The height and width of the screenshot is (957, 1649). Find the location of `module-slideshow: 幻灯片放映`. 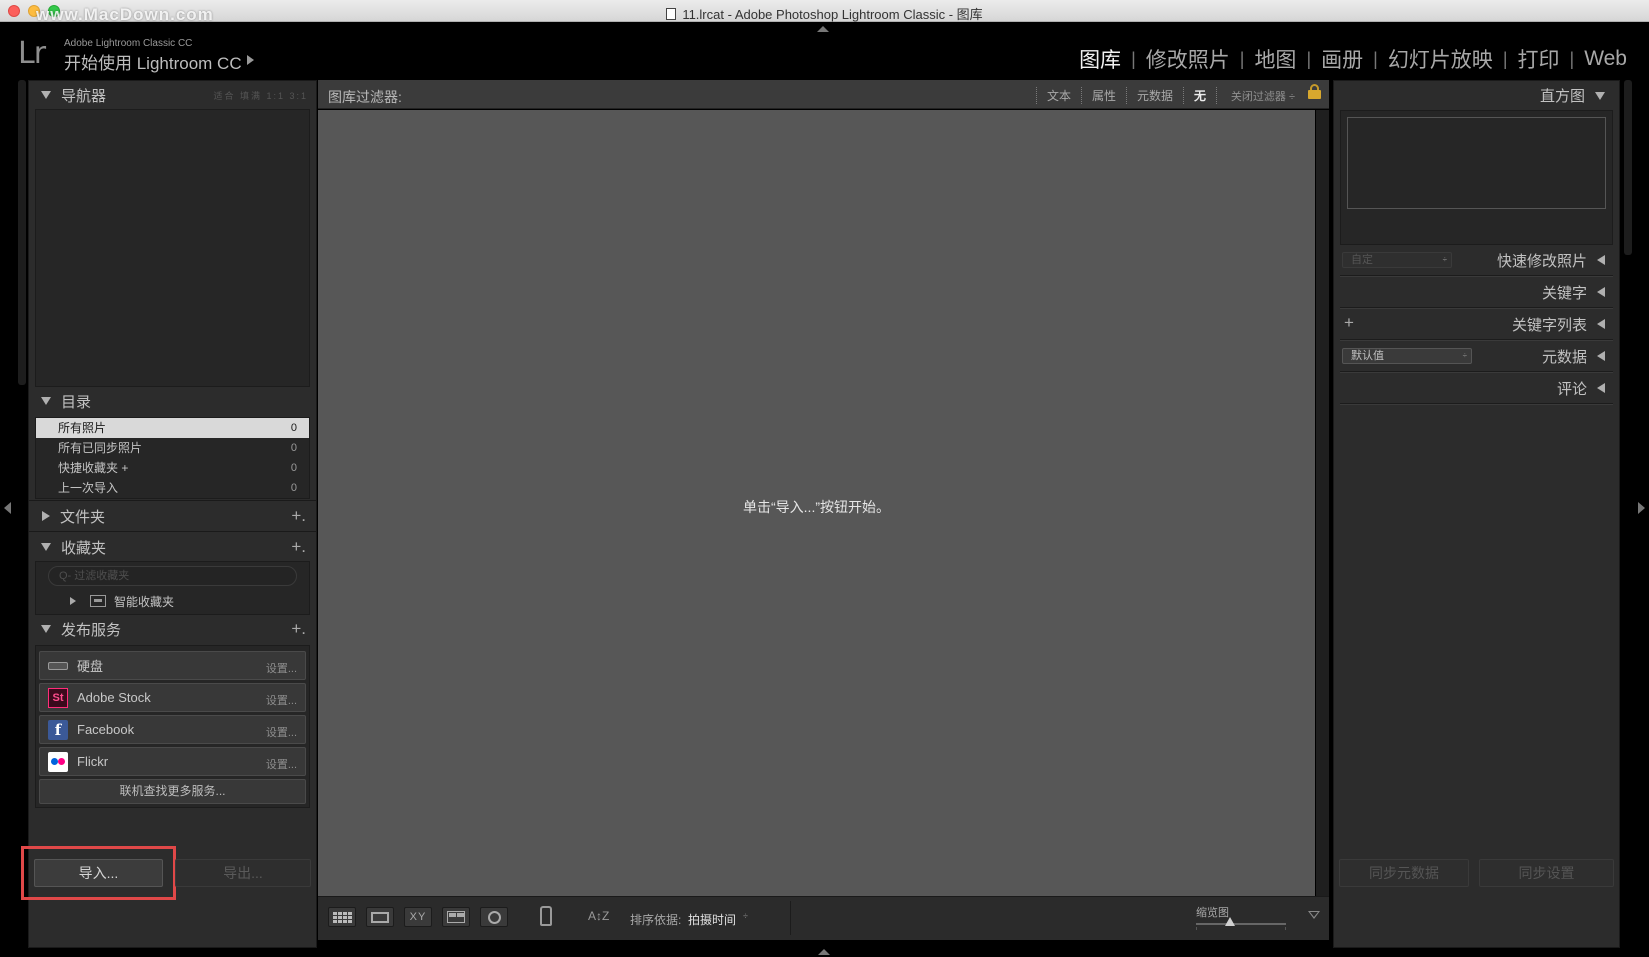

module-slideshow: 幻灯片放映 is located at coordinates (1440, 59).